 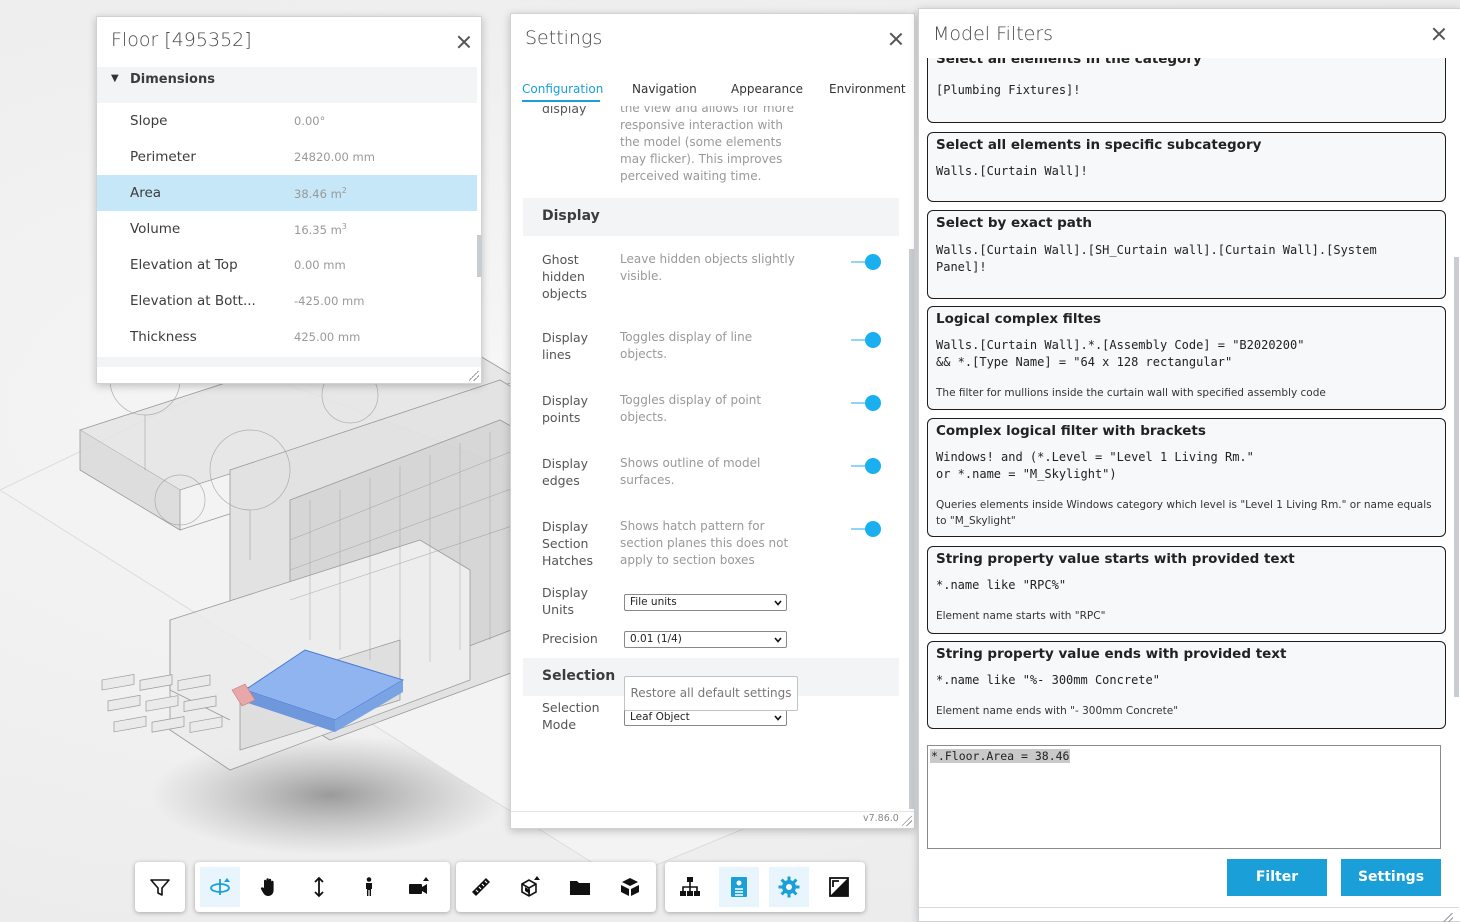 What do you see at coordinates (567, 543) in the screenshot?
I see `toggle-label: Display Section Hatches` at bounding box center [567, 543].